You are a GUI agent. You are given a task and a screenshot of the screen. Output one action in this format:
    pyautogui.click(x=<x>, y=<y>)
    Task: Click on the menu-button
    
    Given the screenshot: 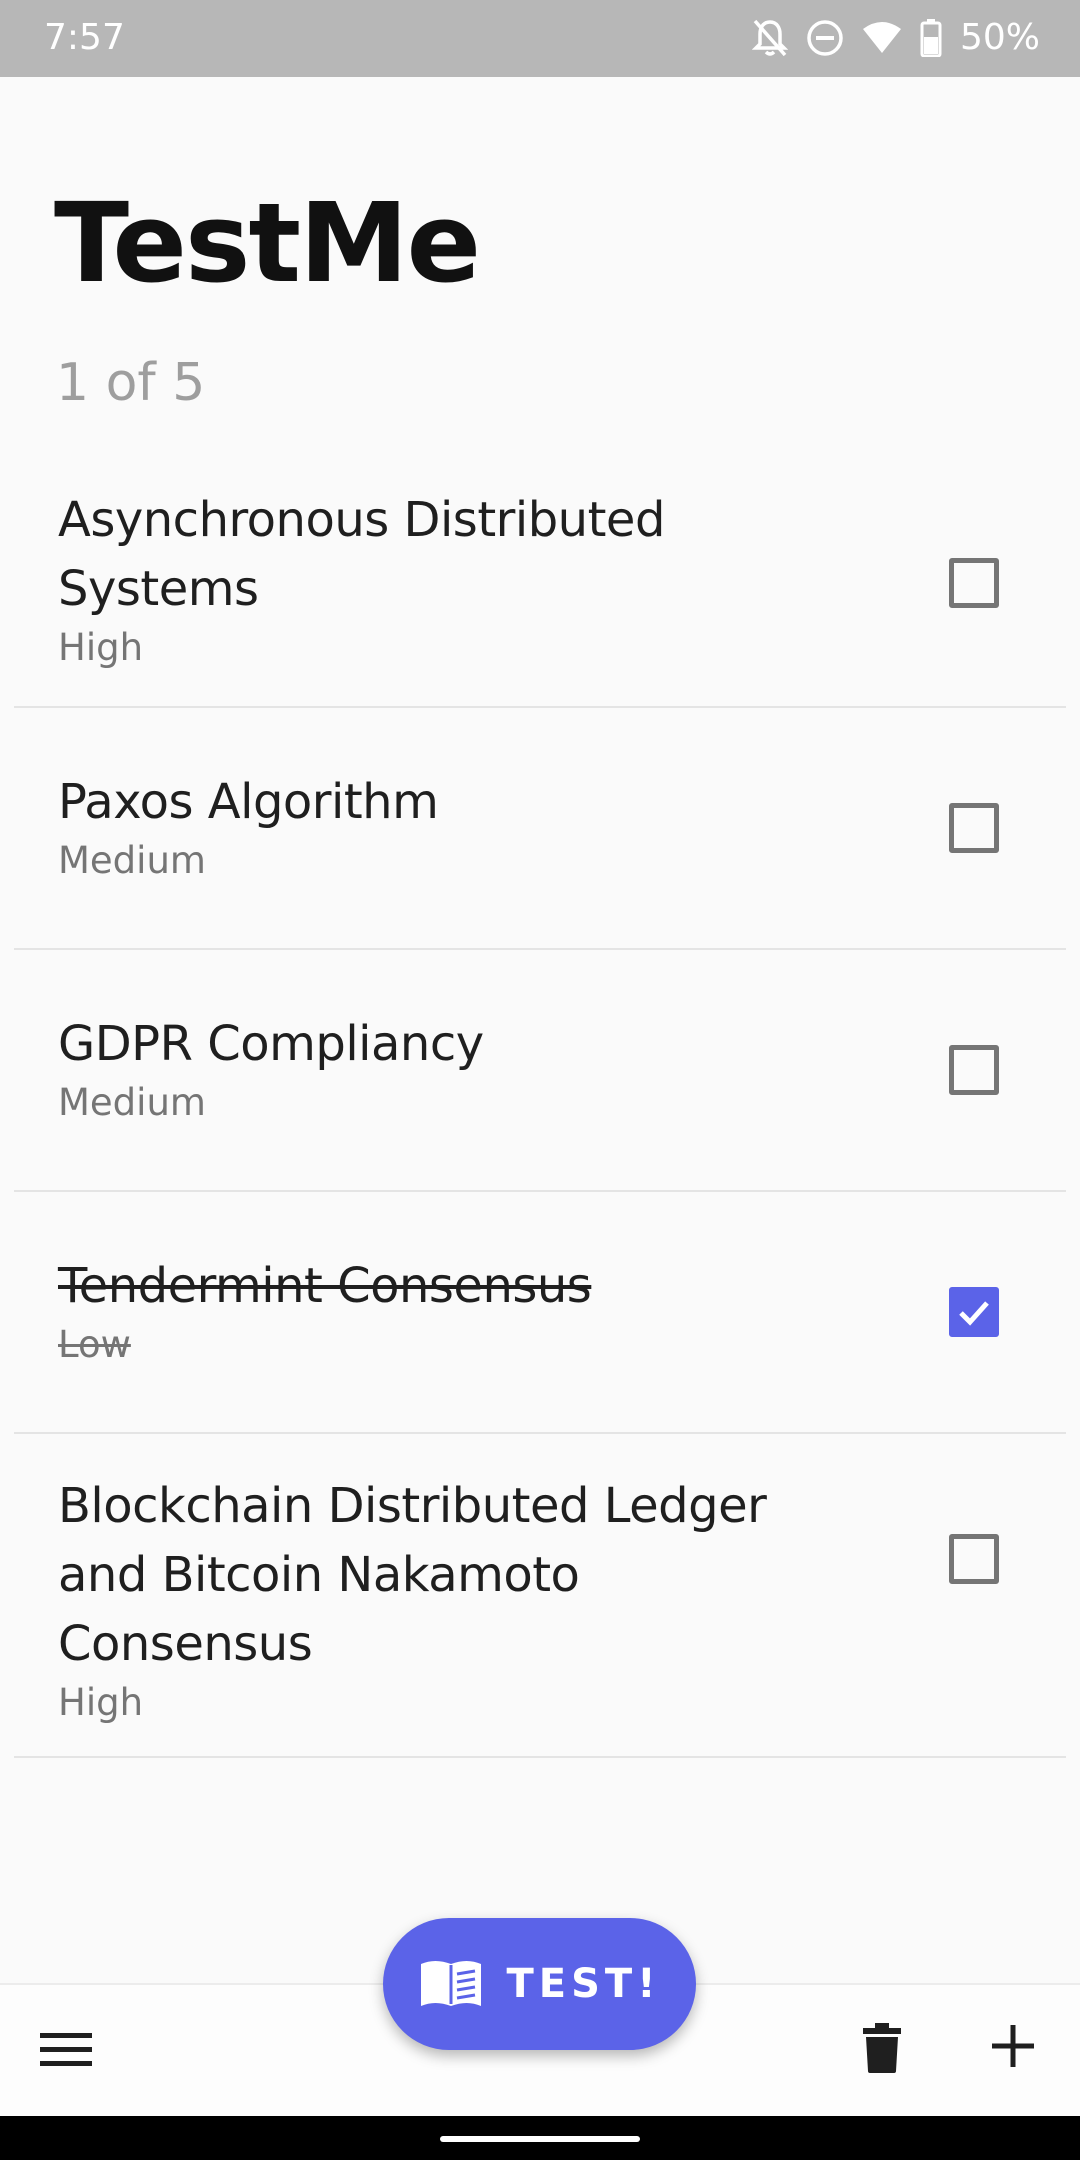 What is the action you would take?
    pyautogui.click(x=66, y=2050)
    